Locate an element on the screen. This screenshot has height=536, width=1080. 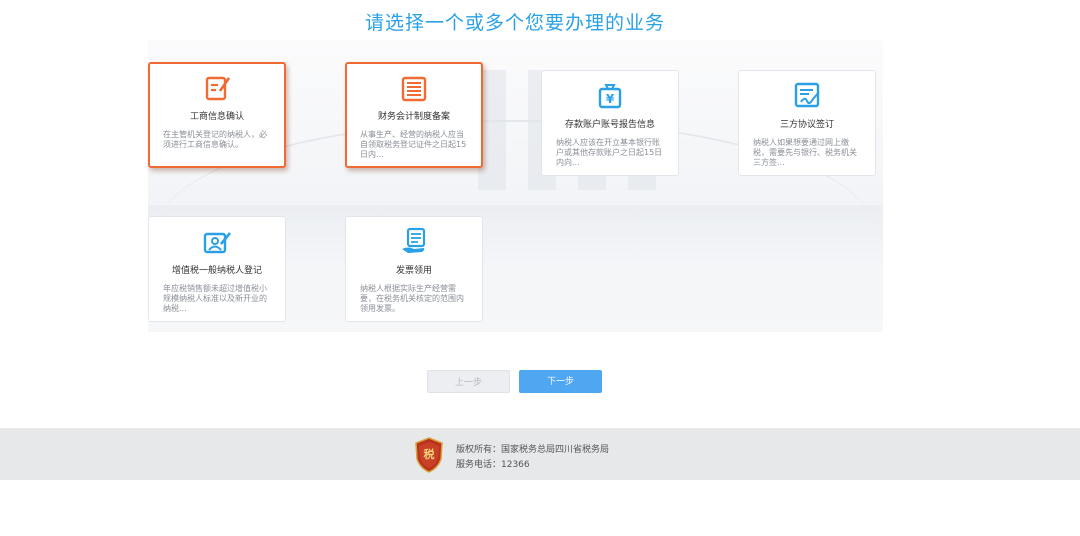
person-card-icon is located at coordinates (217, 243).